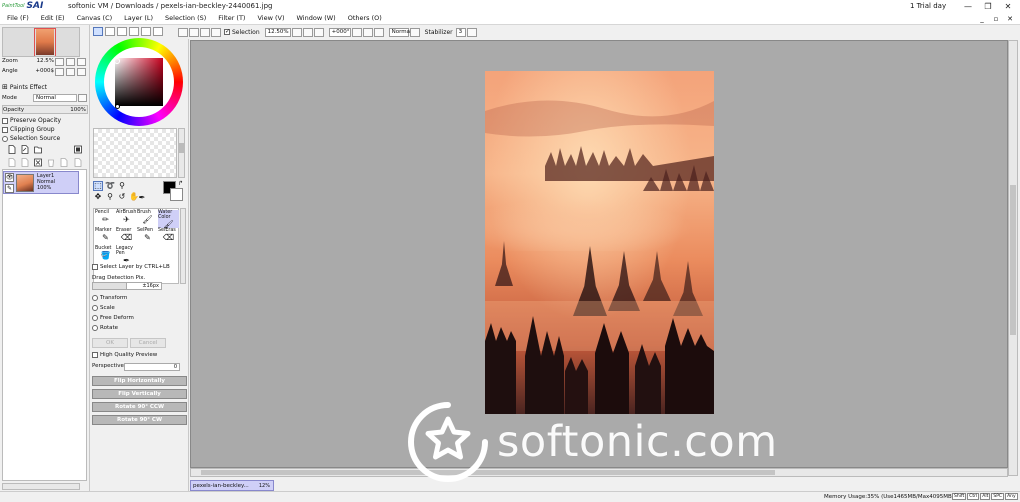  Describe the element at coordinates (78, 149) in the screenshot. I see `layer-mask-icon` at that location.